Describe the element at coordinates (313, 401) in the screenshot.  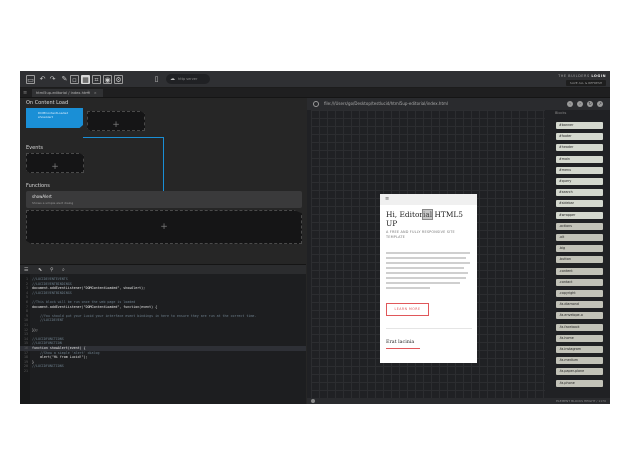
I see `chat-icon` at that location.